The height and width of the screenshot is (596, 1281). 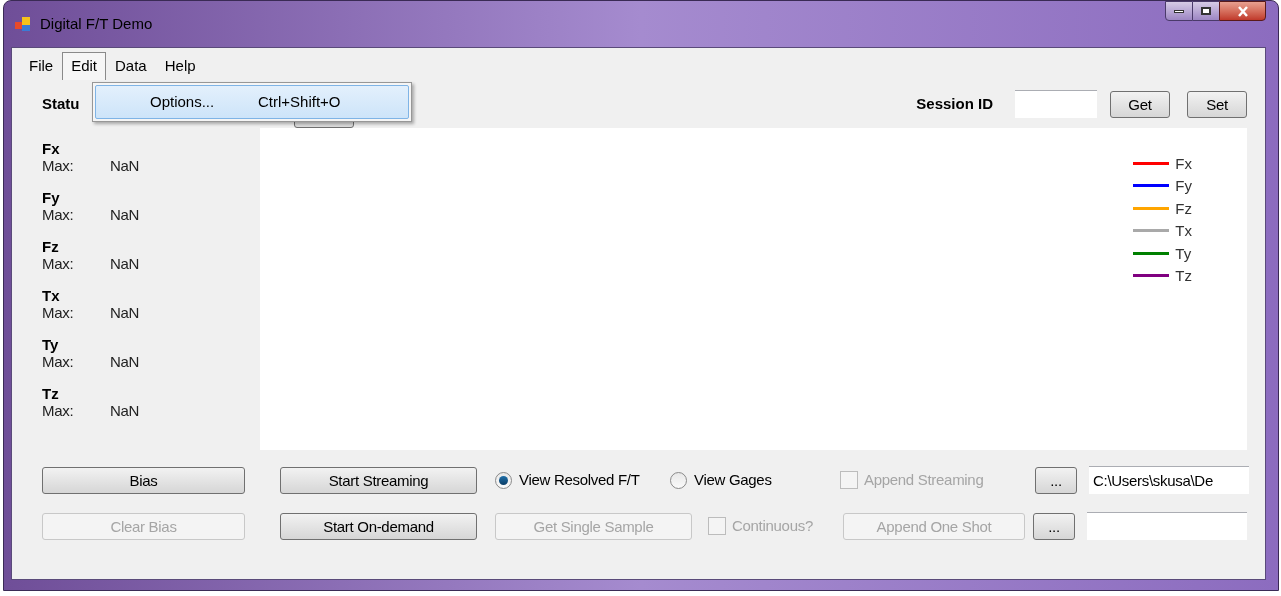 I want to click on maximize-button, so click(x=1206, y=11).